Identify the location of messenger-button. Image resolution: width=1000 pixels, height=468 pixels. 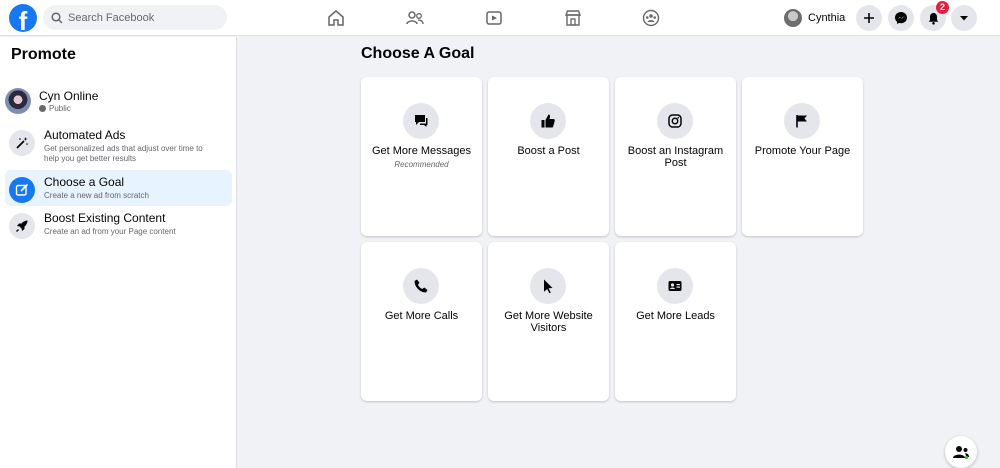
(901, 18).